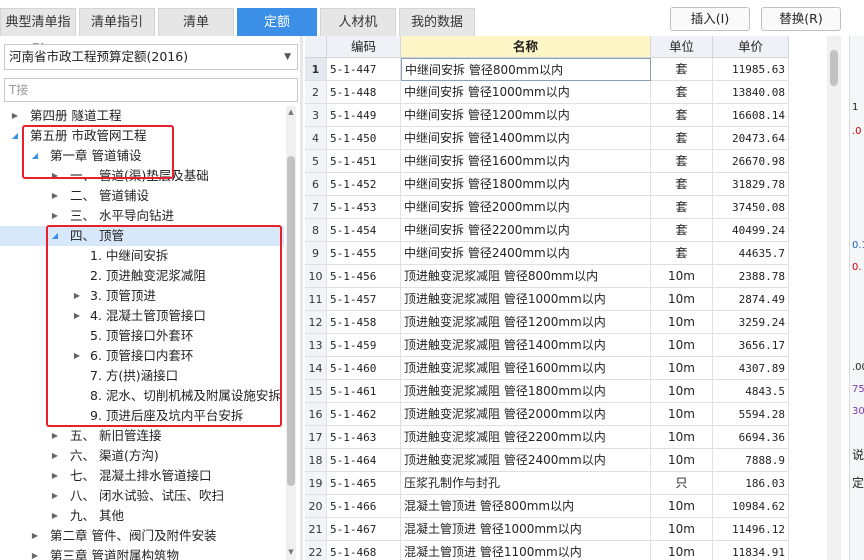 This screenshot has width=864, height=560. I want to click on tree-node: ▶ 五、 新旧管连接, so click(142, 436).